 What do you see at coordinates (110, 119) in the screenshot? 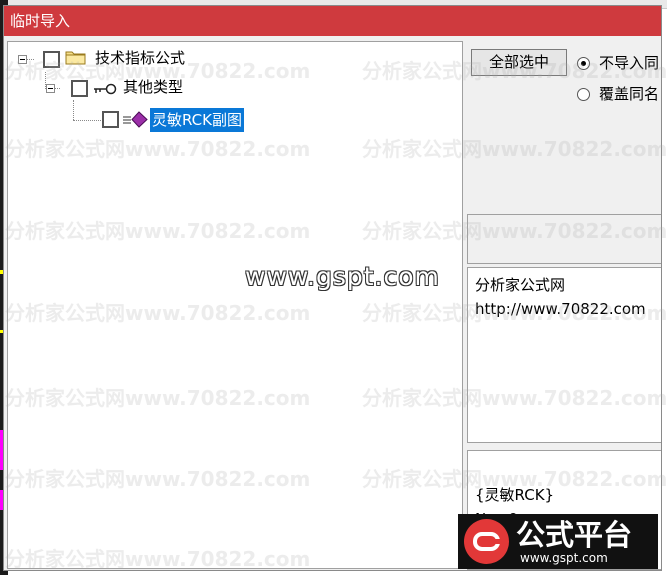
I see `tree-checkbox-leaf` at bounding box center [110, 119].